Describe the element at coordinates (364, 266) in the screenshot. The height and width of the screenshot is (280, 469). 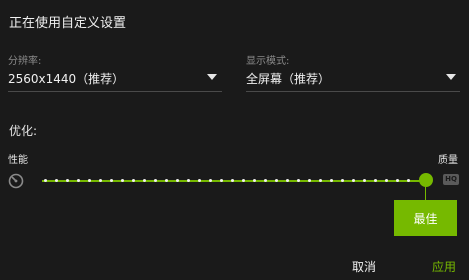
I see `cancel-button: 取消` at that location.